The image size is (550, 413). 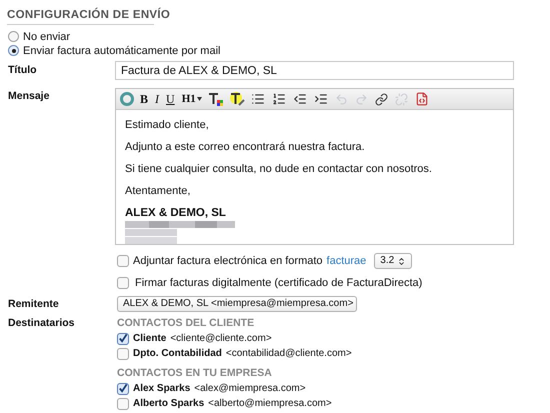 What do you see at coordinates (401, 261) in the screenshot?
I see `updown-icon` at bounding box center [401, 261].